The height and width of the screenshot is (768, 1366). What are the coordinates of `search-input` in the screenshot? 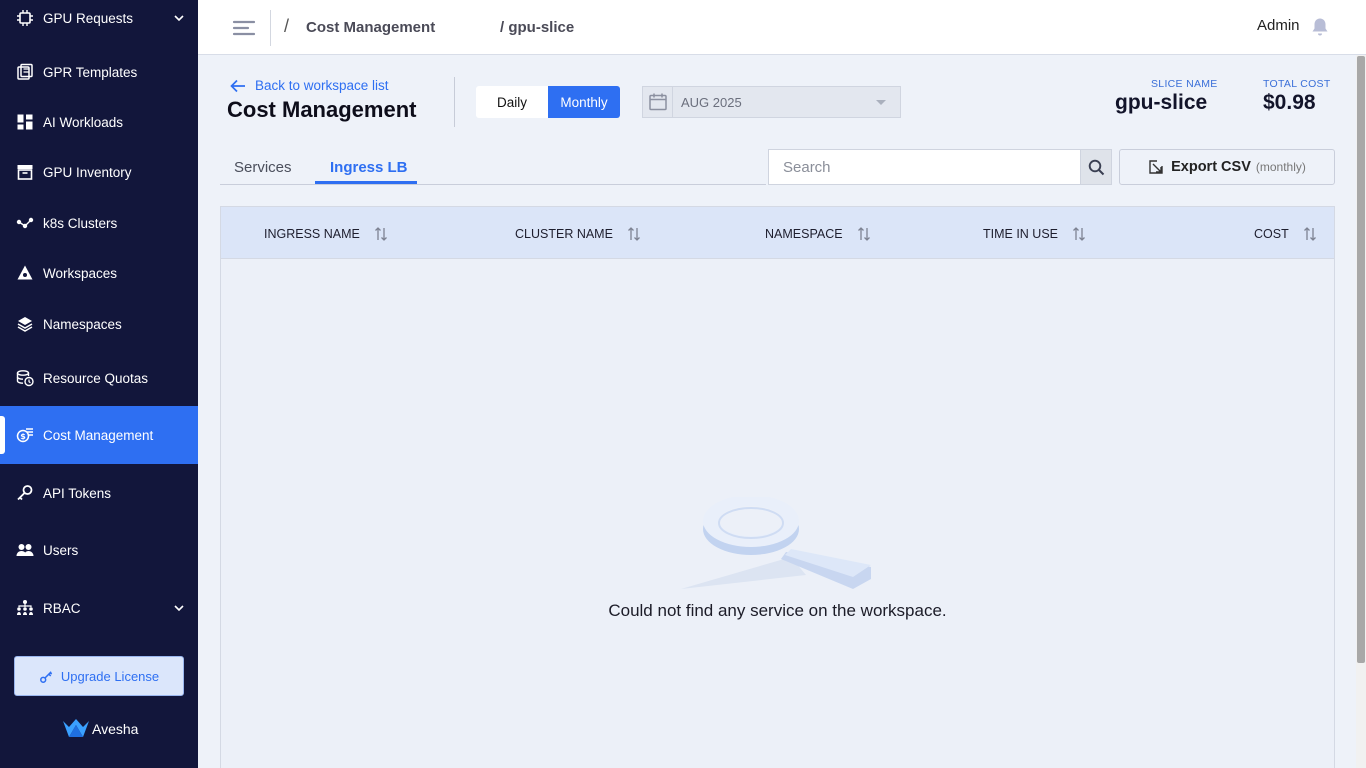 It's located at (924, 167).